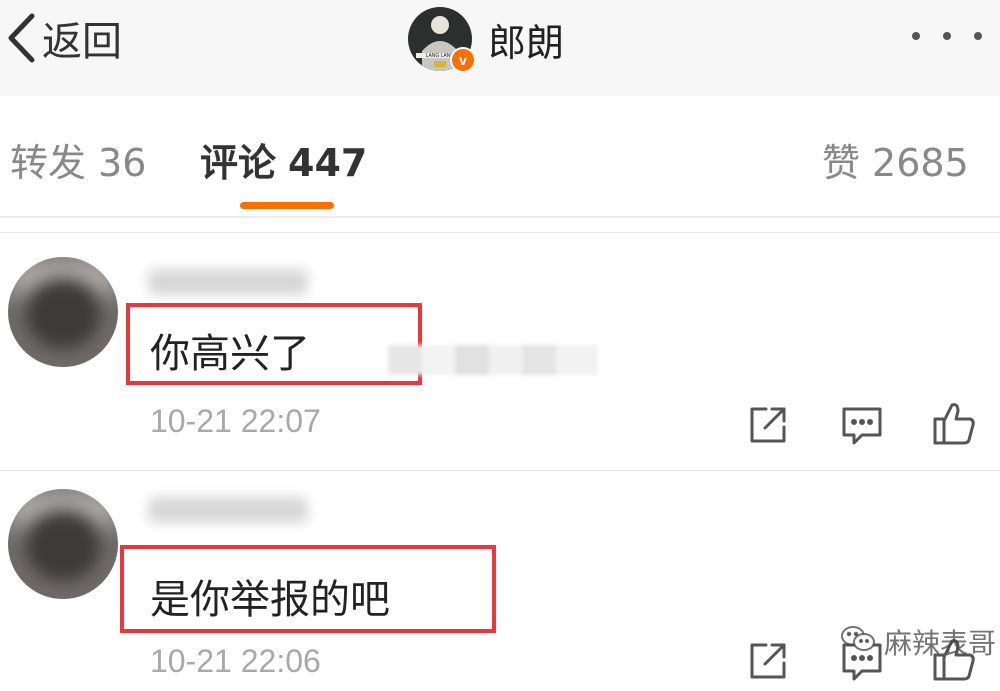 This screenshot has width=1000, height=691. Describe the element at coordinates (235, 661) in the screenshot. I see `comment-timestamp: 10-21 22:06` at that location.